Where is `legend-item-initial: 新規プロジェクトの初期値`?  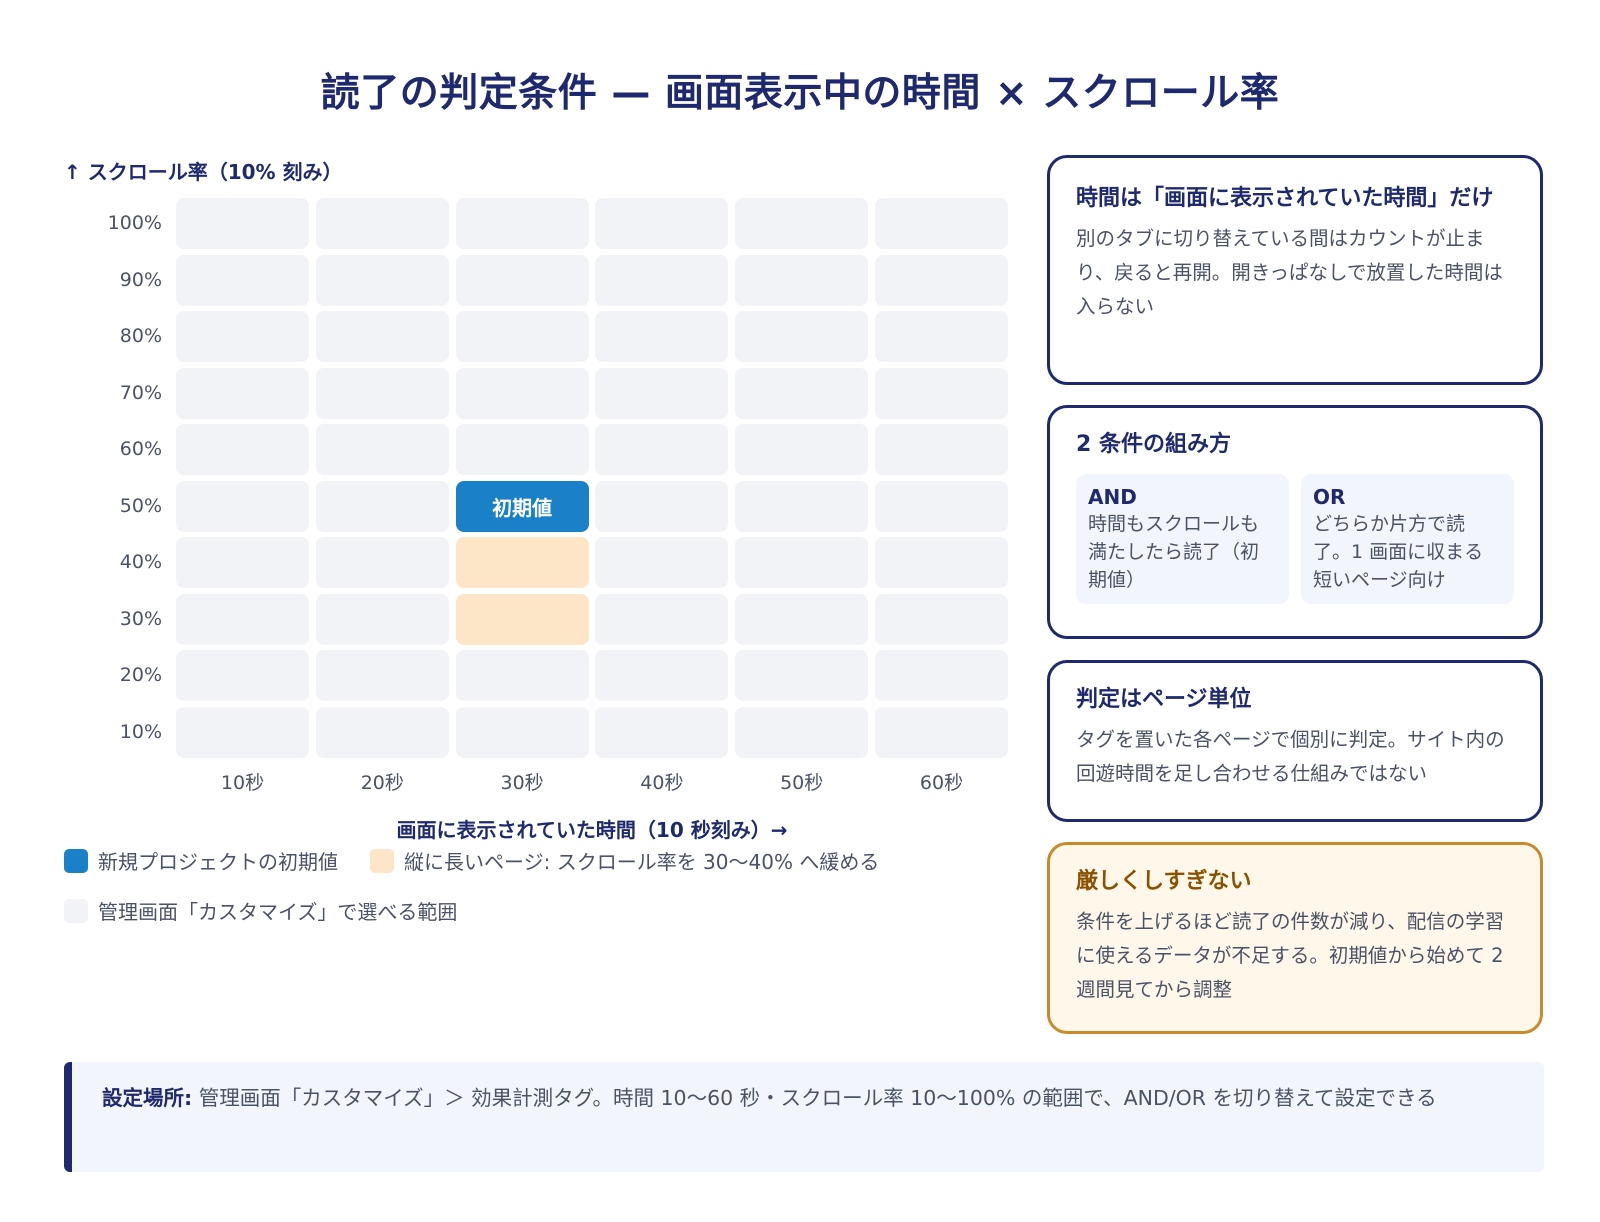 legend-item-initial: 新規プロジェクトの初期値 is located at coordinates (201, 860).